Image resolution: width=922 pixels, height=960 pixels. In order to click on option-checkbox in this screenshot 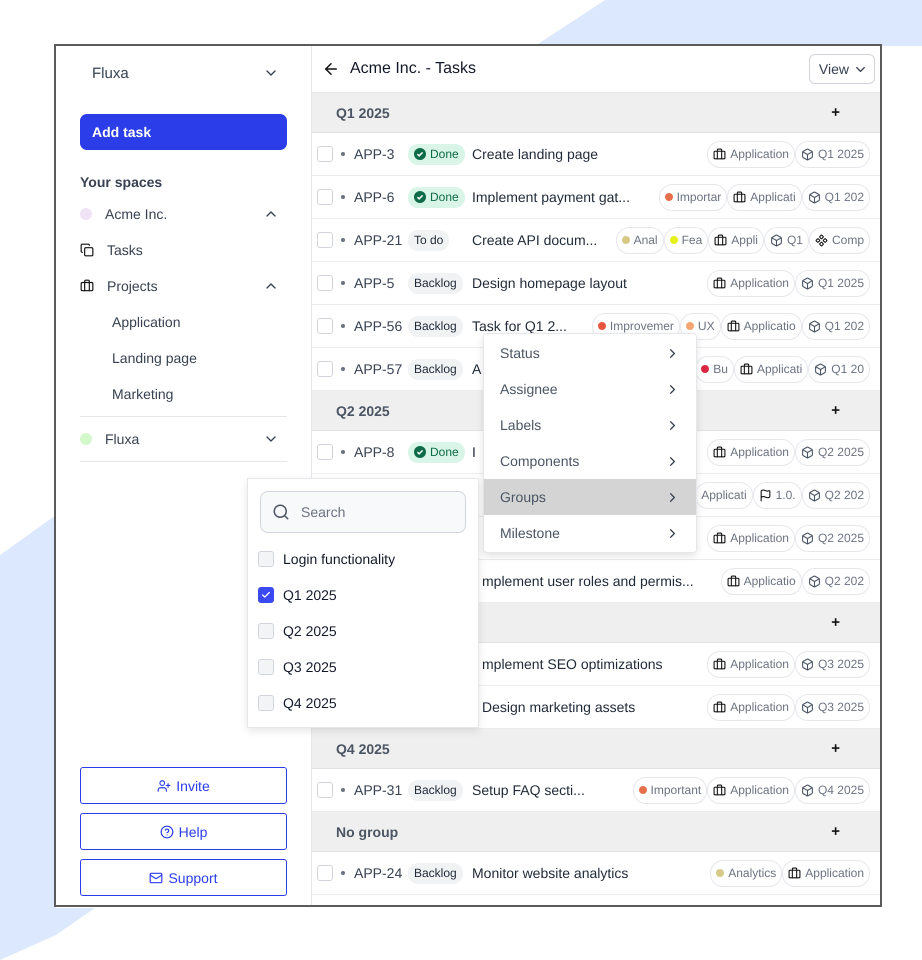, I will do `click(266, 595)`.